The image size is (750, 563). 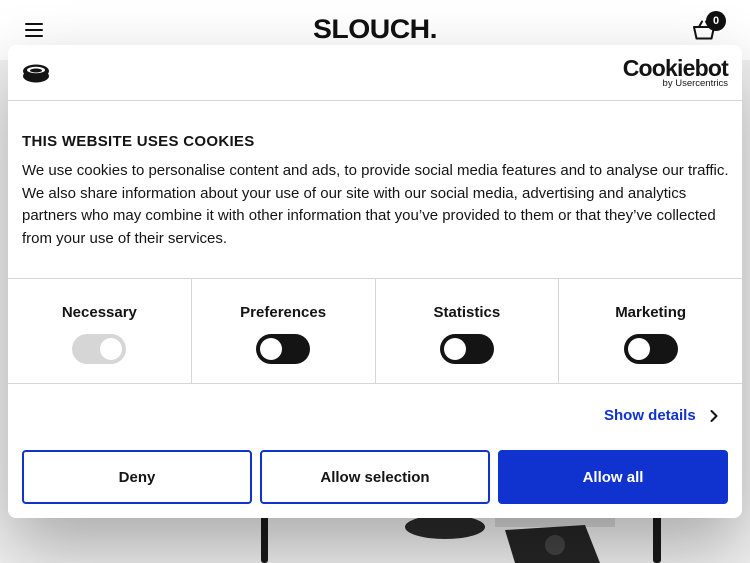 What do you see at coordinates (466, 331) in the screenshot?
I see `toggle-statistics: Statistics` at bounding box center [466, 331].